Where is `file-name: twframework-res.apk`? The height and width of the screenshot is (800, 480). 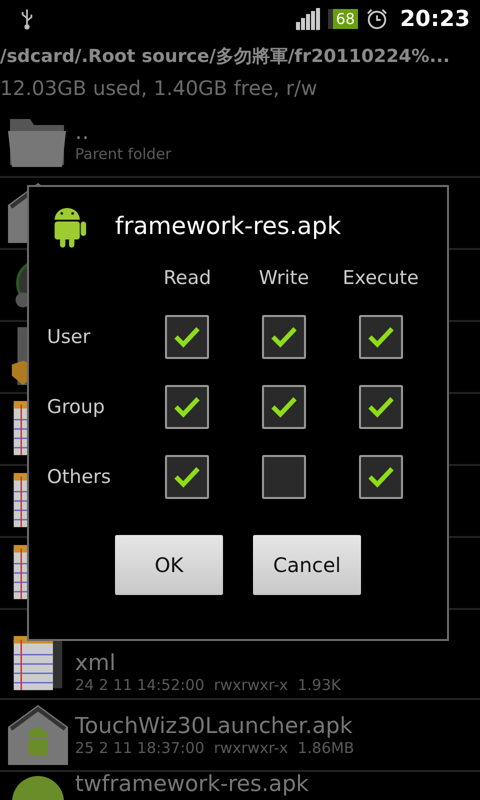
file-name: twframework-res.apk is located at coordinates (192, 785).